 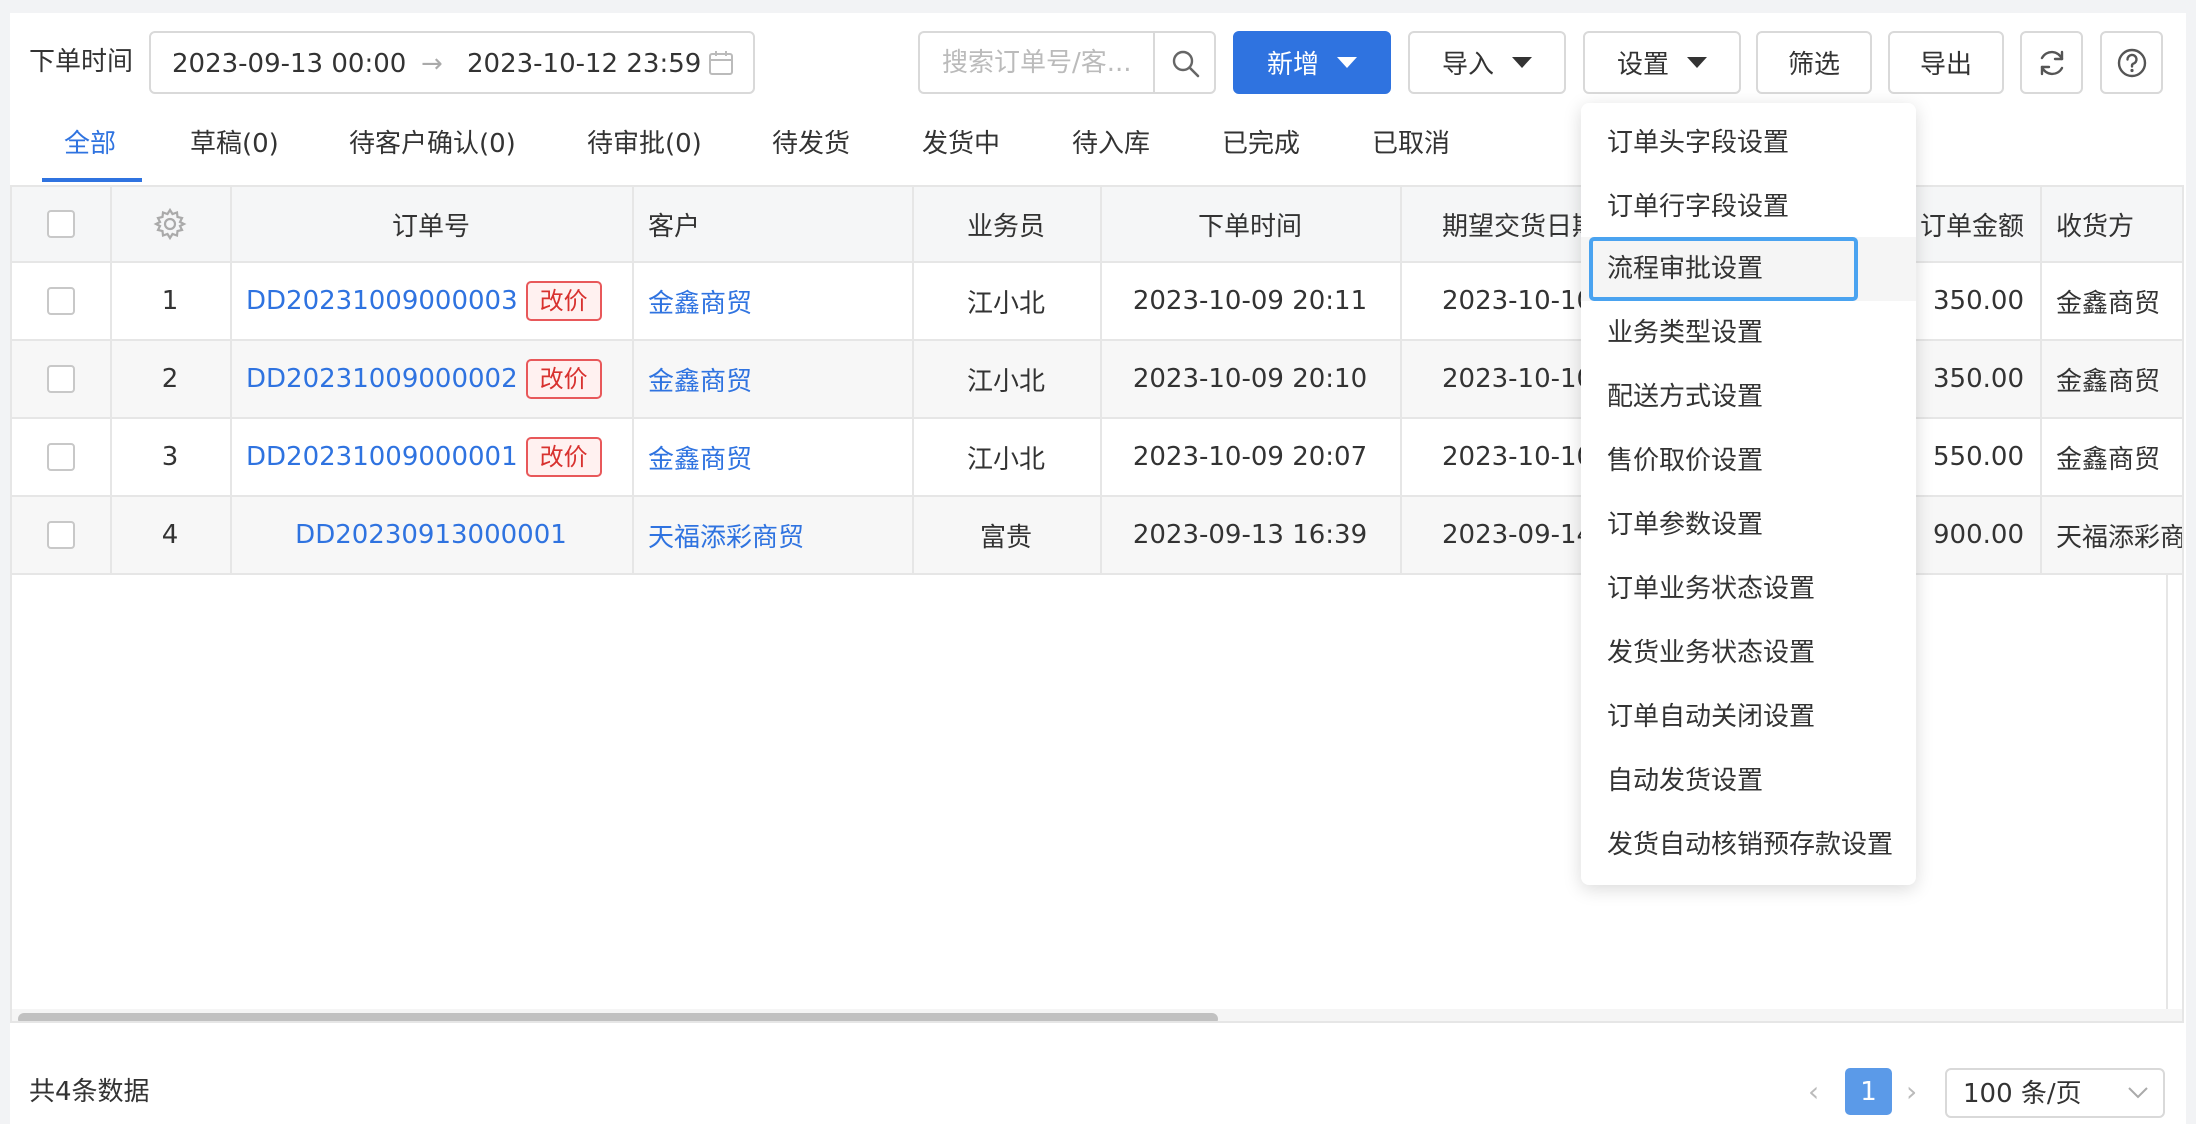 What do you see at coordinates (1748, 589) in the screenshot?
I see `menu-item-order-status: 订单业务状态设置` at bounding box center [1748, 589].